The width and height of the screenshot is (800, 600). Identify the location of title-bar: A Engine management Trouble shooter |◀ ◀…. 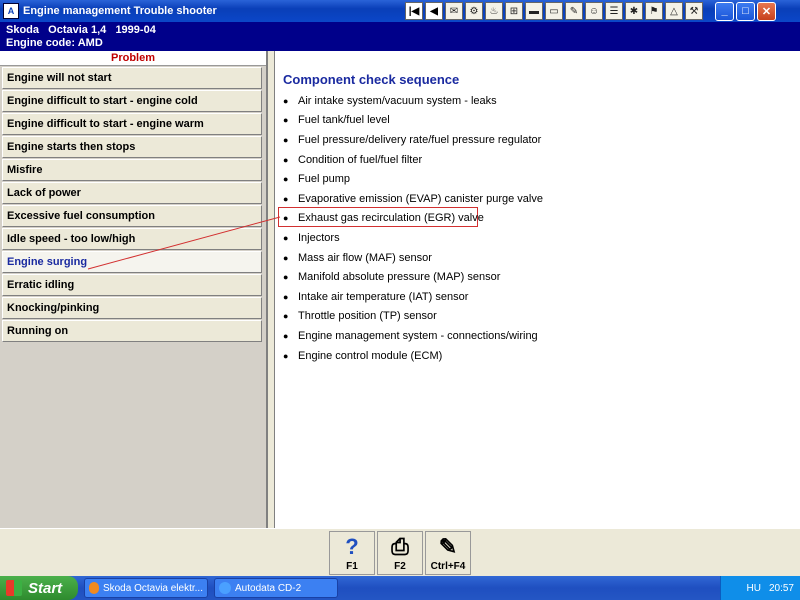
(400, 11).